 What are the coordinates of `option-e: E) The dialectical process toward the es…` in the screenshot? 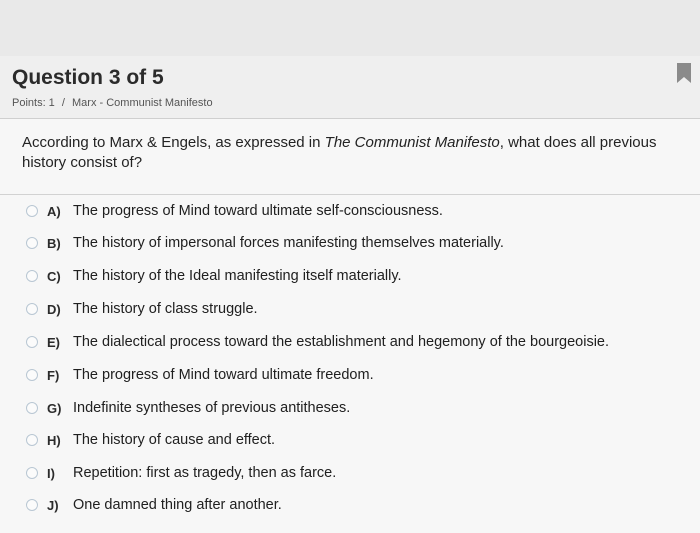 It's located at (317, 342).